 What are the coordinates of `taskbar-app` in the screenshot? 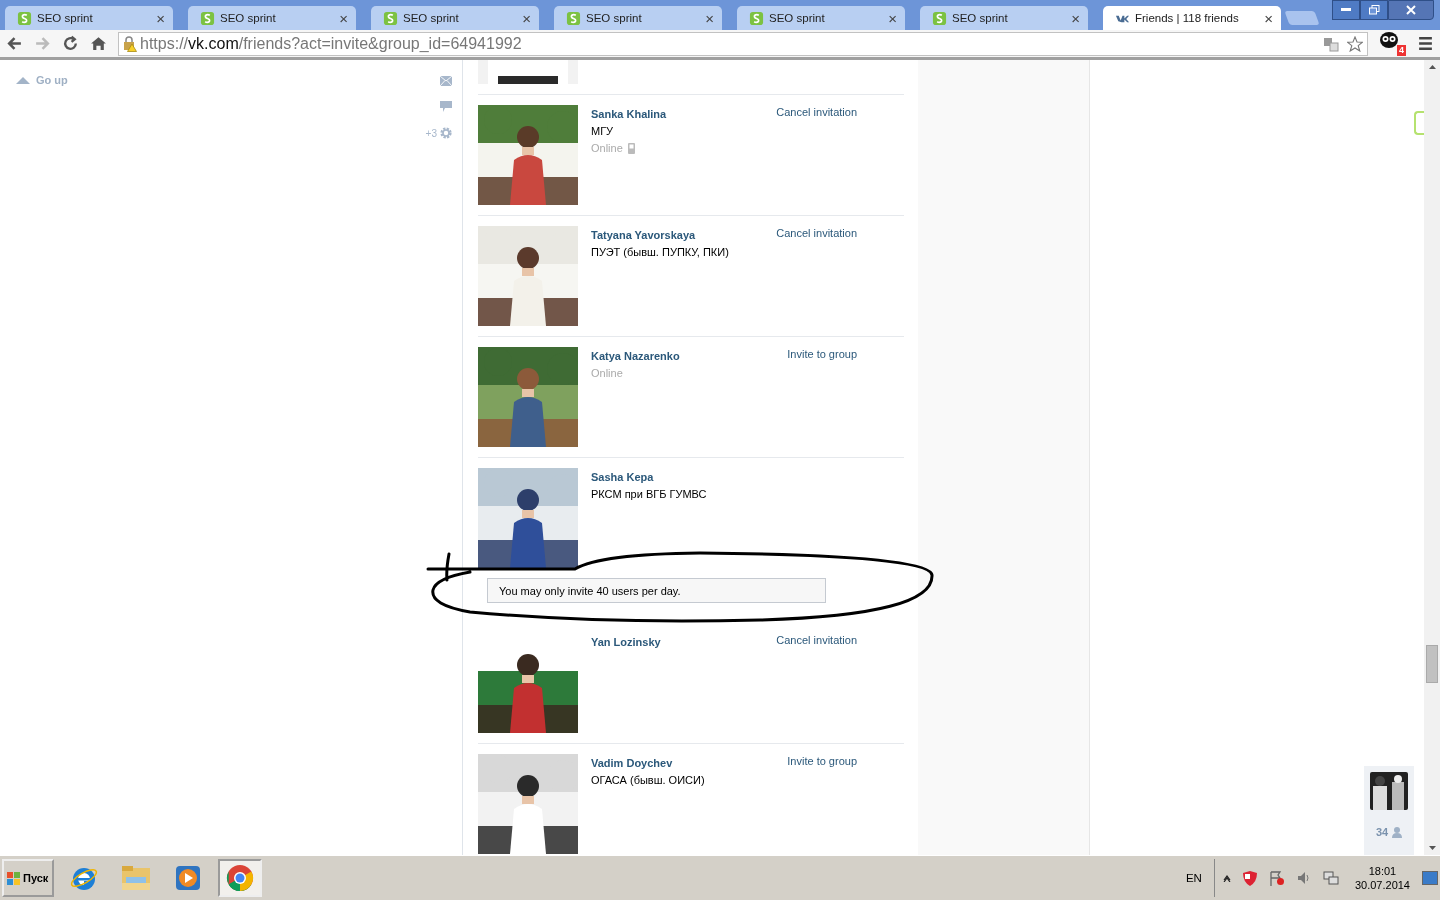 It's located at (240, 878).